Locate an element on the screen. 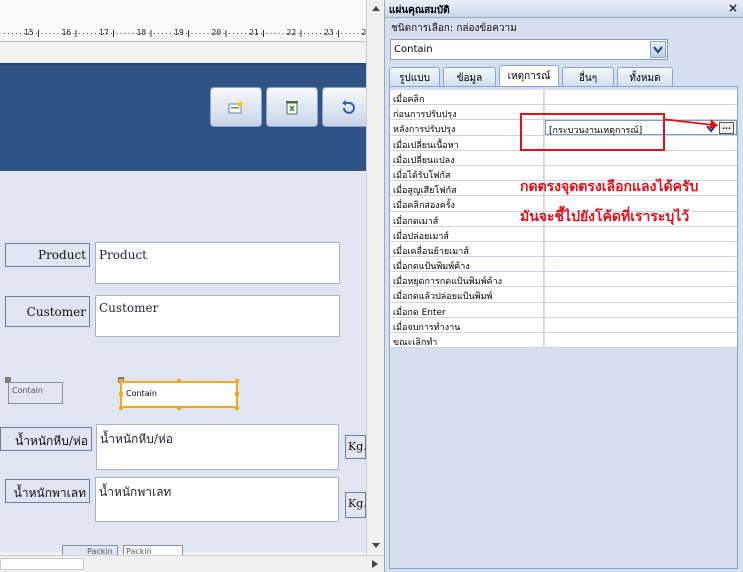 The height and width of the screenshot is (572, 743). property-row: เมื่อกดแป้นพิมพ์ค้าง is located at coordinates (563, 265).